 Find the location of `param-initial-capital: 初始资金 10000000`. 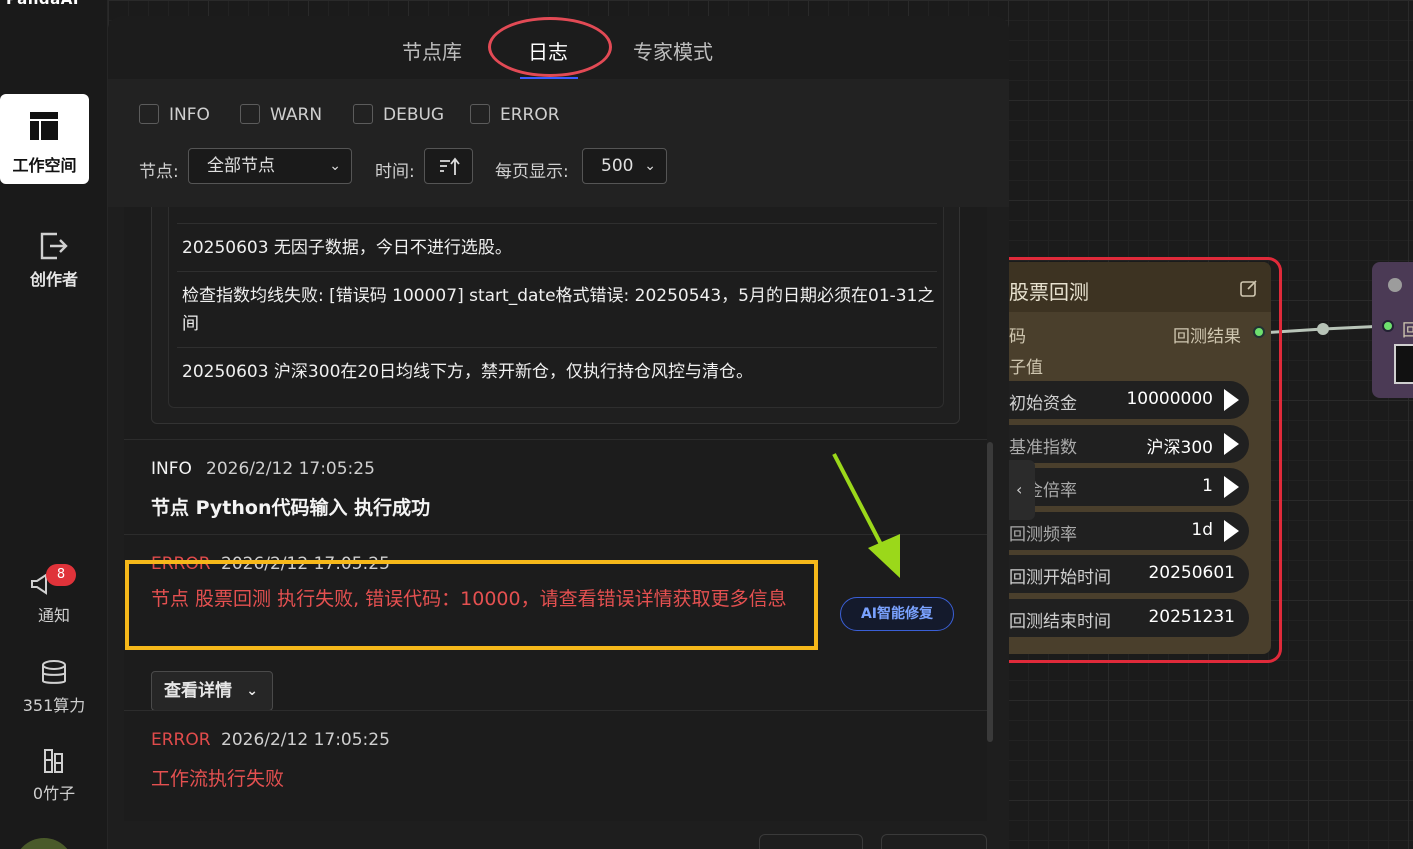

param-initial-capital: 初始资金 10000000 is located at coordinates (1124, 400).